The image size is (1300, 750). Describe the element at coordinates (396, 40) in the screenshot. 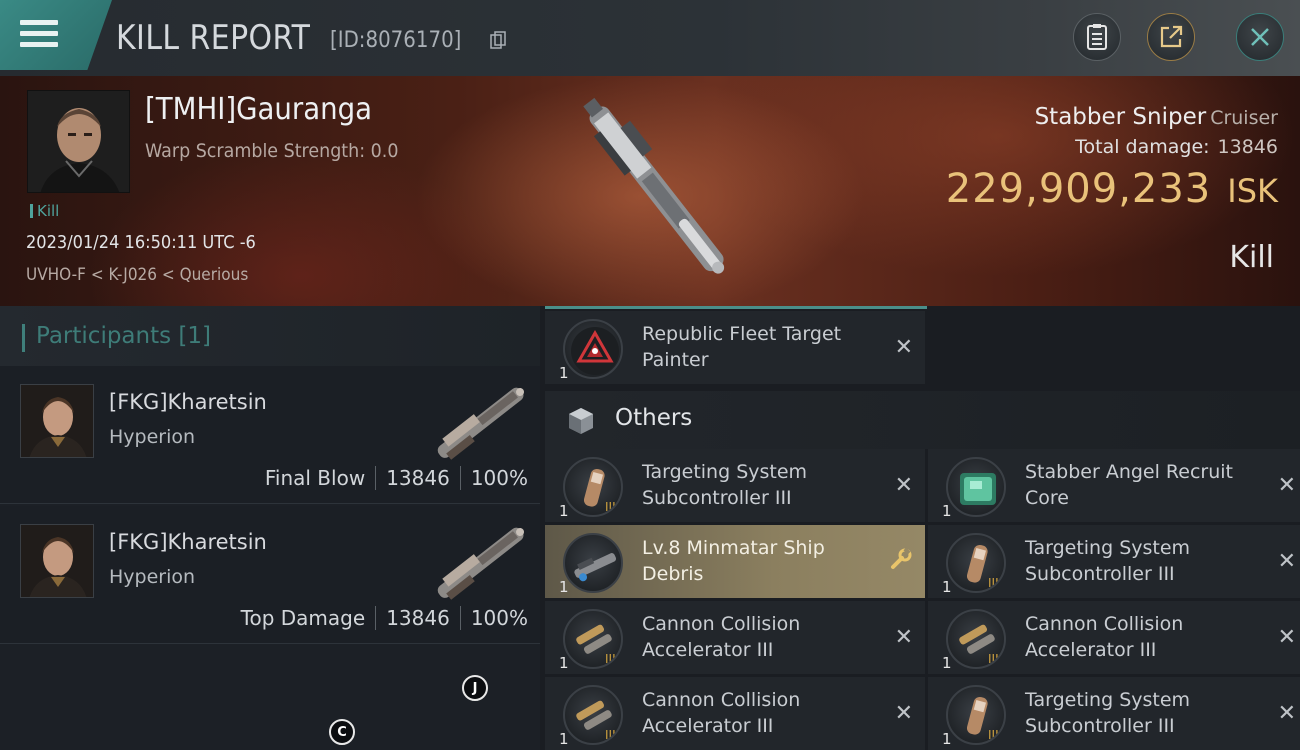

I see `report-id: [ID:8076170]` at that location.